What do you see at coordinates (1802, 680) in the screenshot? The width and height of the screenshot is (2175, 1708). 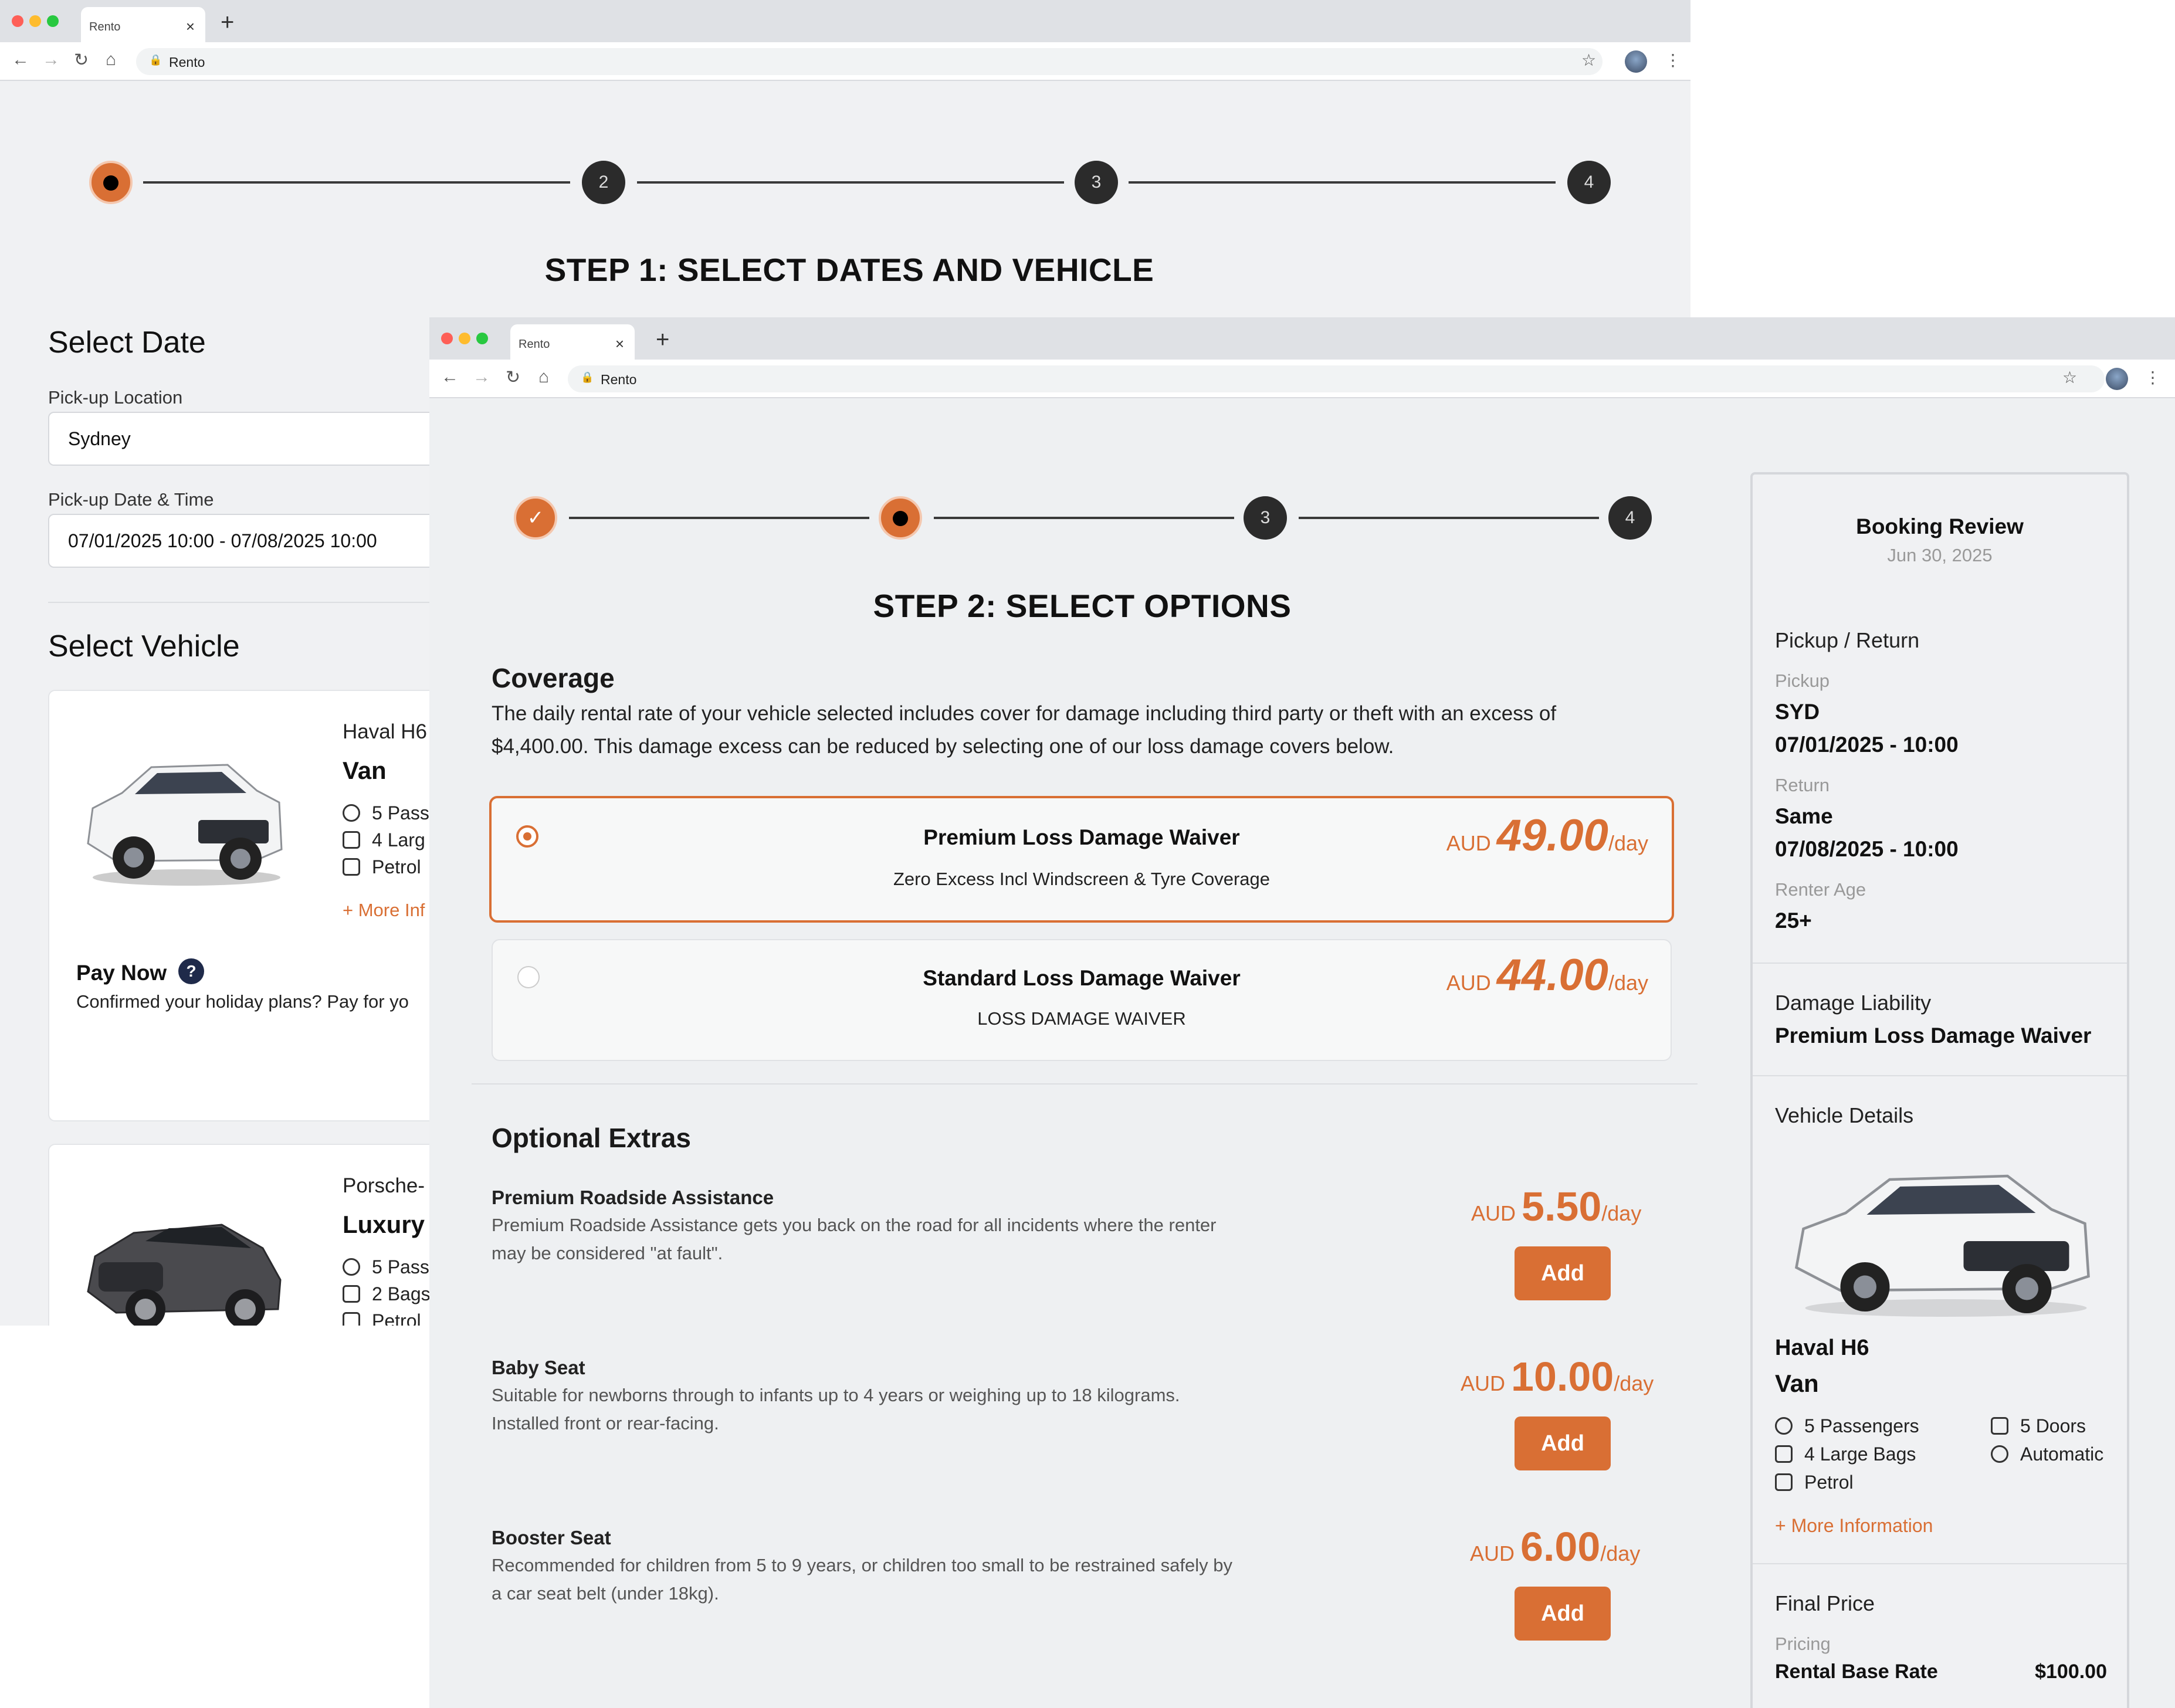 I see `pickup-label: Pickup` at bounding box center [1802, 680].